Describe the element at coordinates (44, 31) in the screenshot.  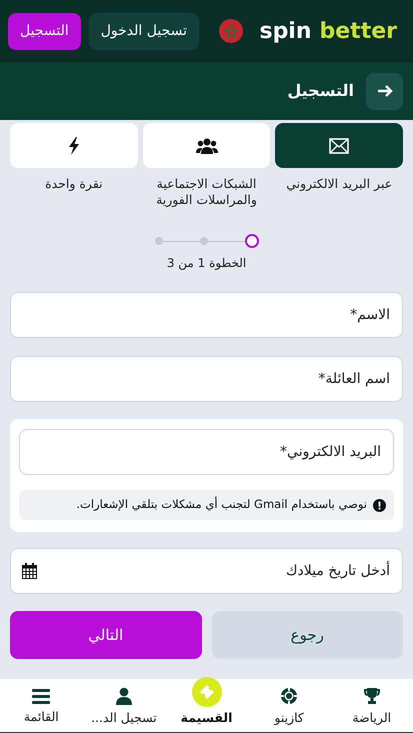
I see `register-button: التسجيل` at that location.